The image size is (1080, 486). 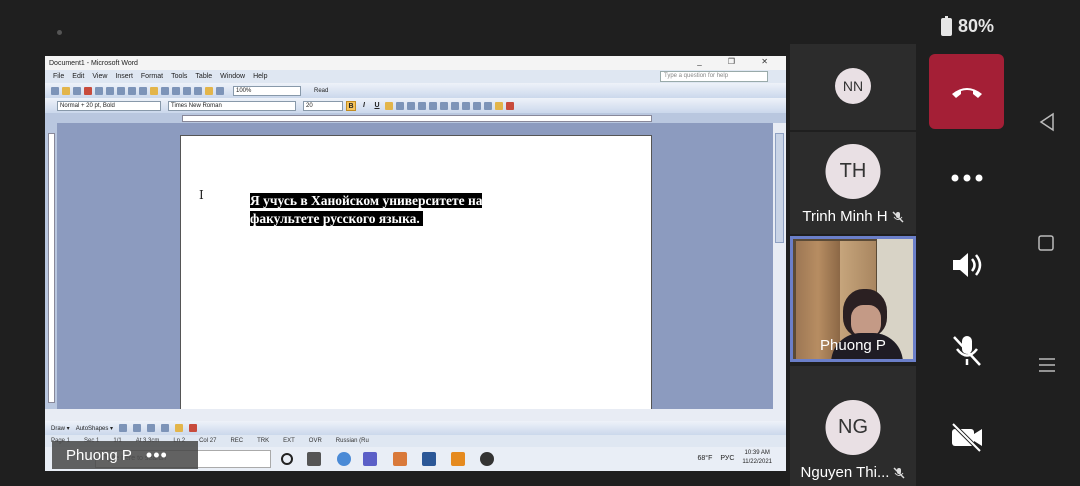 What do you see at coordinates (400, 459) in the screenshot?
I see `files-icon` at bounding box center [400, 459].